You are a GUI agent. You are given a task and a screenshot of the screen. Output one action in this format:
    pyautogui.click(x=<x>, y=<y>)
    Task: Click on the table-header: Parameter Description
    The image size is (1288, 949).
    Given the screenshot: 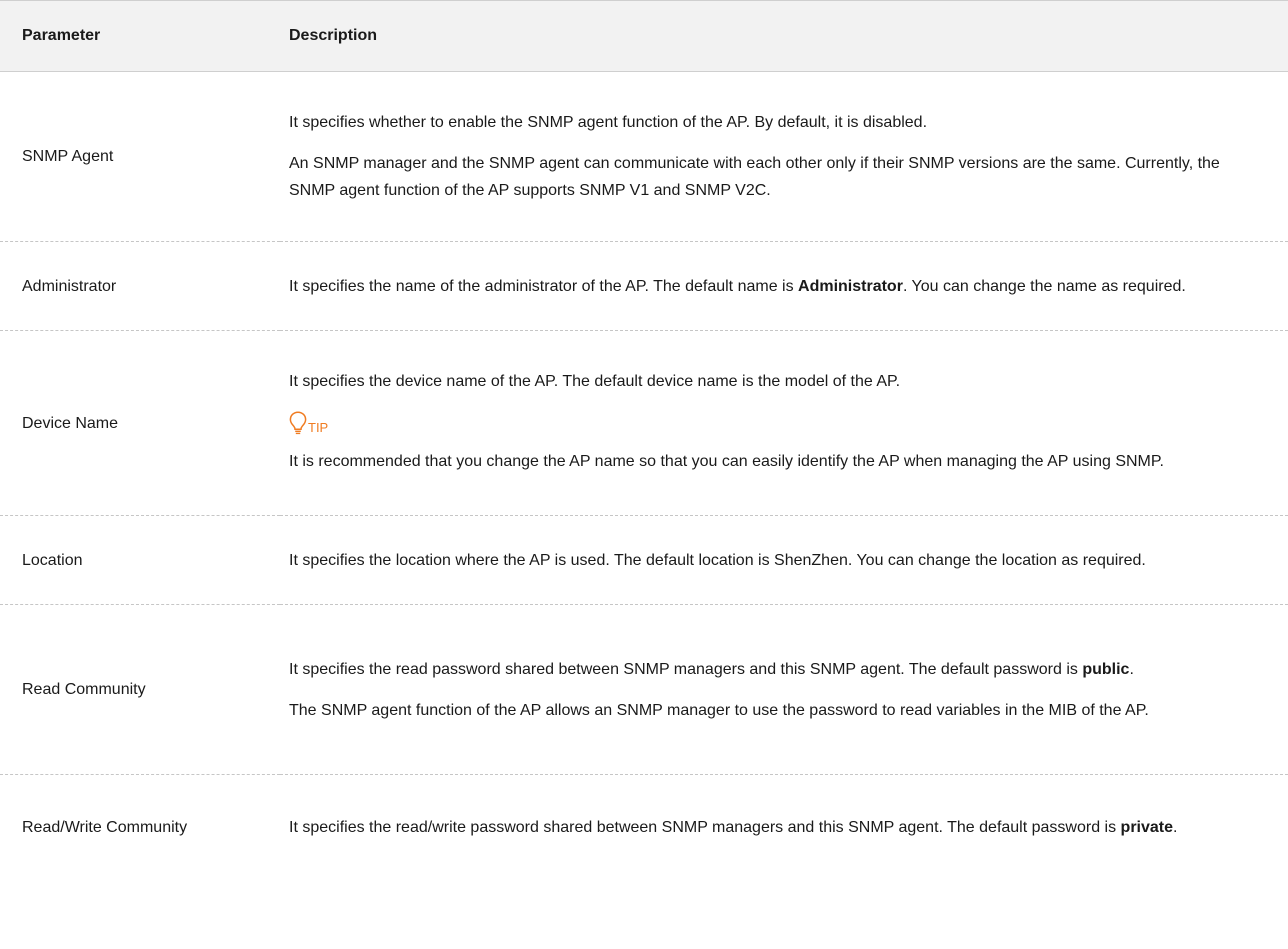 What is the action you would take?
    pyautogui.click(x=644, y=36)
    